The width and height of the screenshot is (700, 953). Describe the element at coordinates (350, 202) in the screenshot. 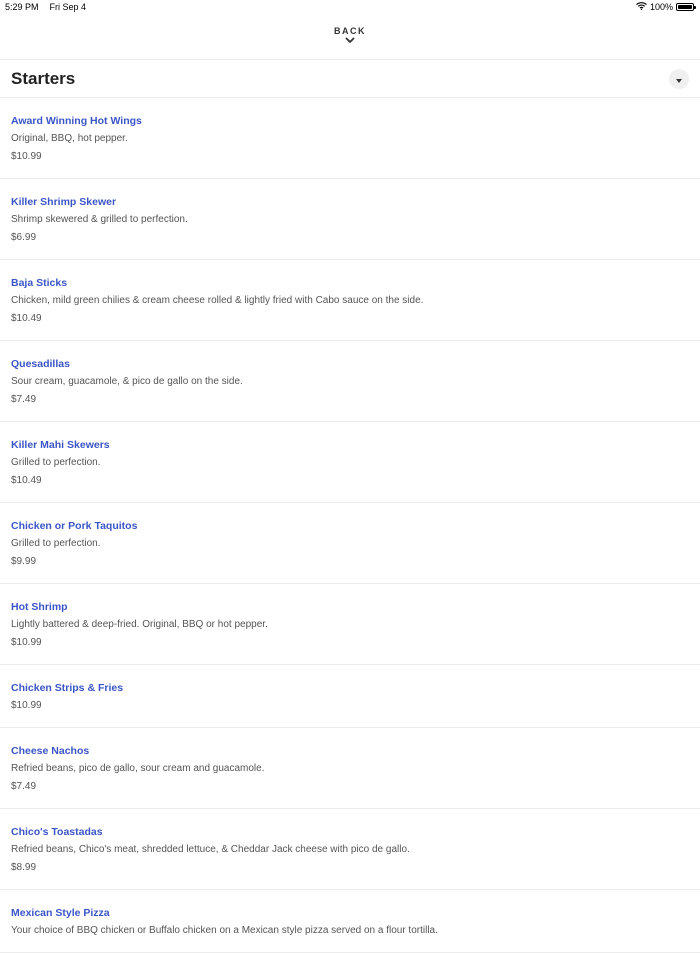

I see `menu-item-name: Killer Shrimp Skewer` at that location.